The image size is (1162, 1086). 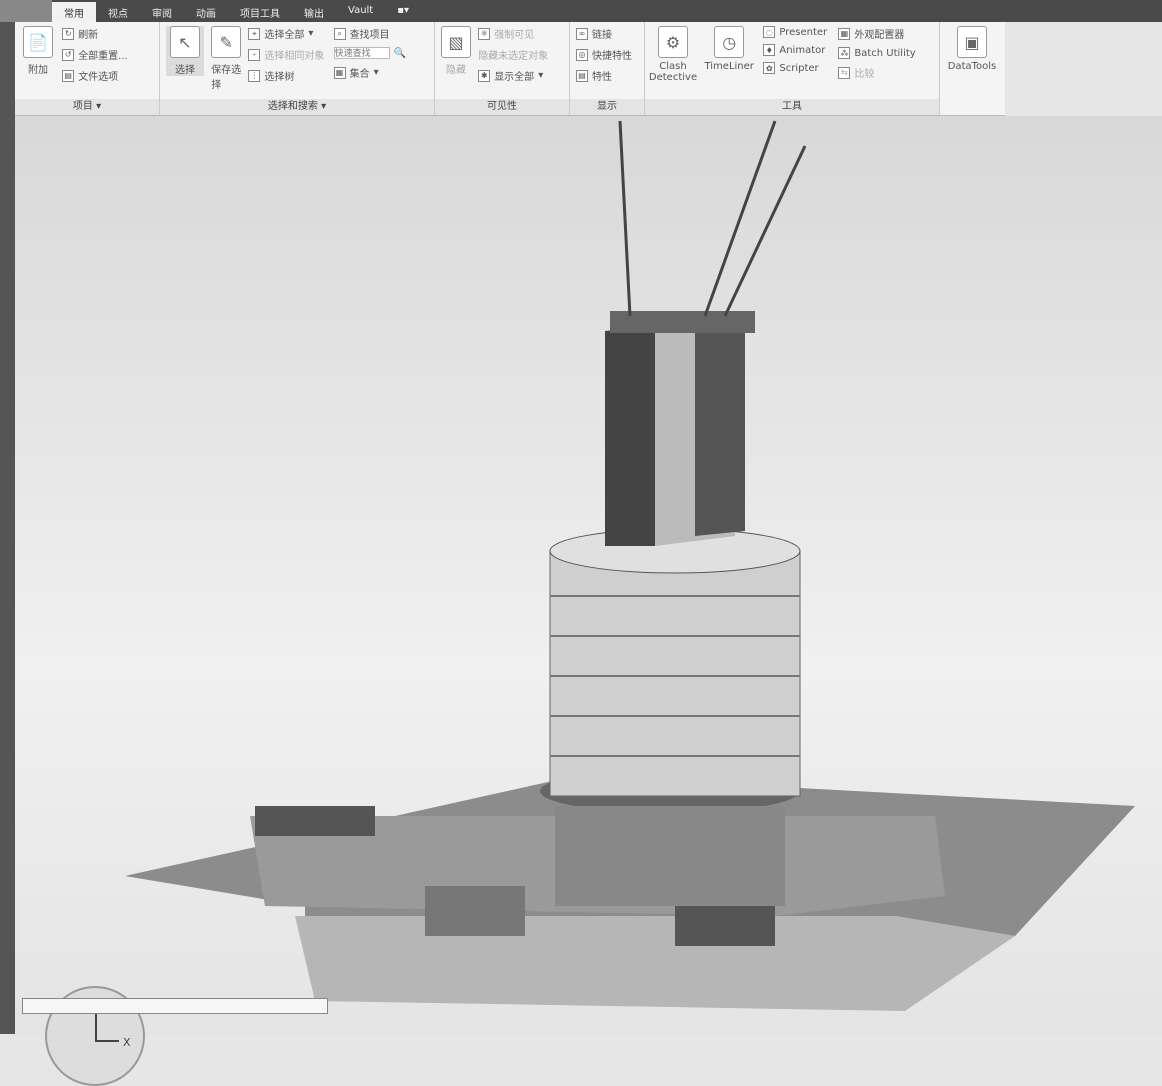 I want to click on app-menu-button, so click(x=26, y=11).